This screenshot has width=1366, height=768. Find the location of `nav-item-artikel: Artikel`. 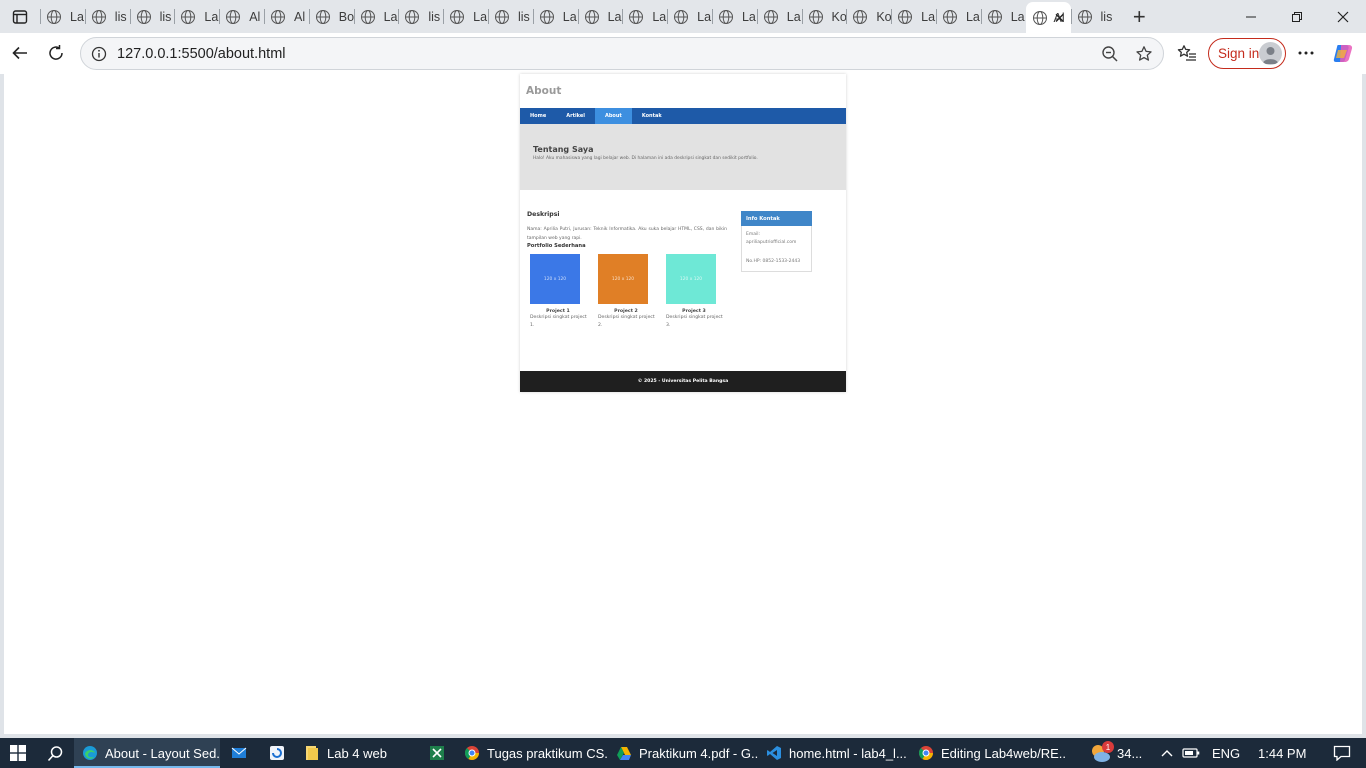

nav-item-artikel: Artikel is located at coordinates (575, 116).